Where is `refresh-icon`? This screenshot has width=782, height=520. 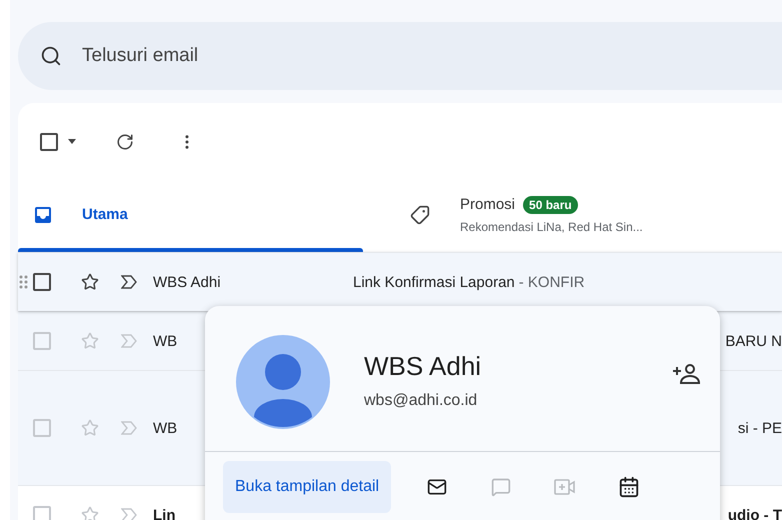 refresh-icon is located at coordinates (125, 141).